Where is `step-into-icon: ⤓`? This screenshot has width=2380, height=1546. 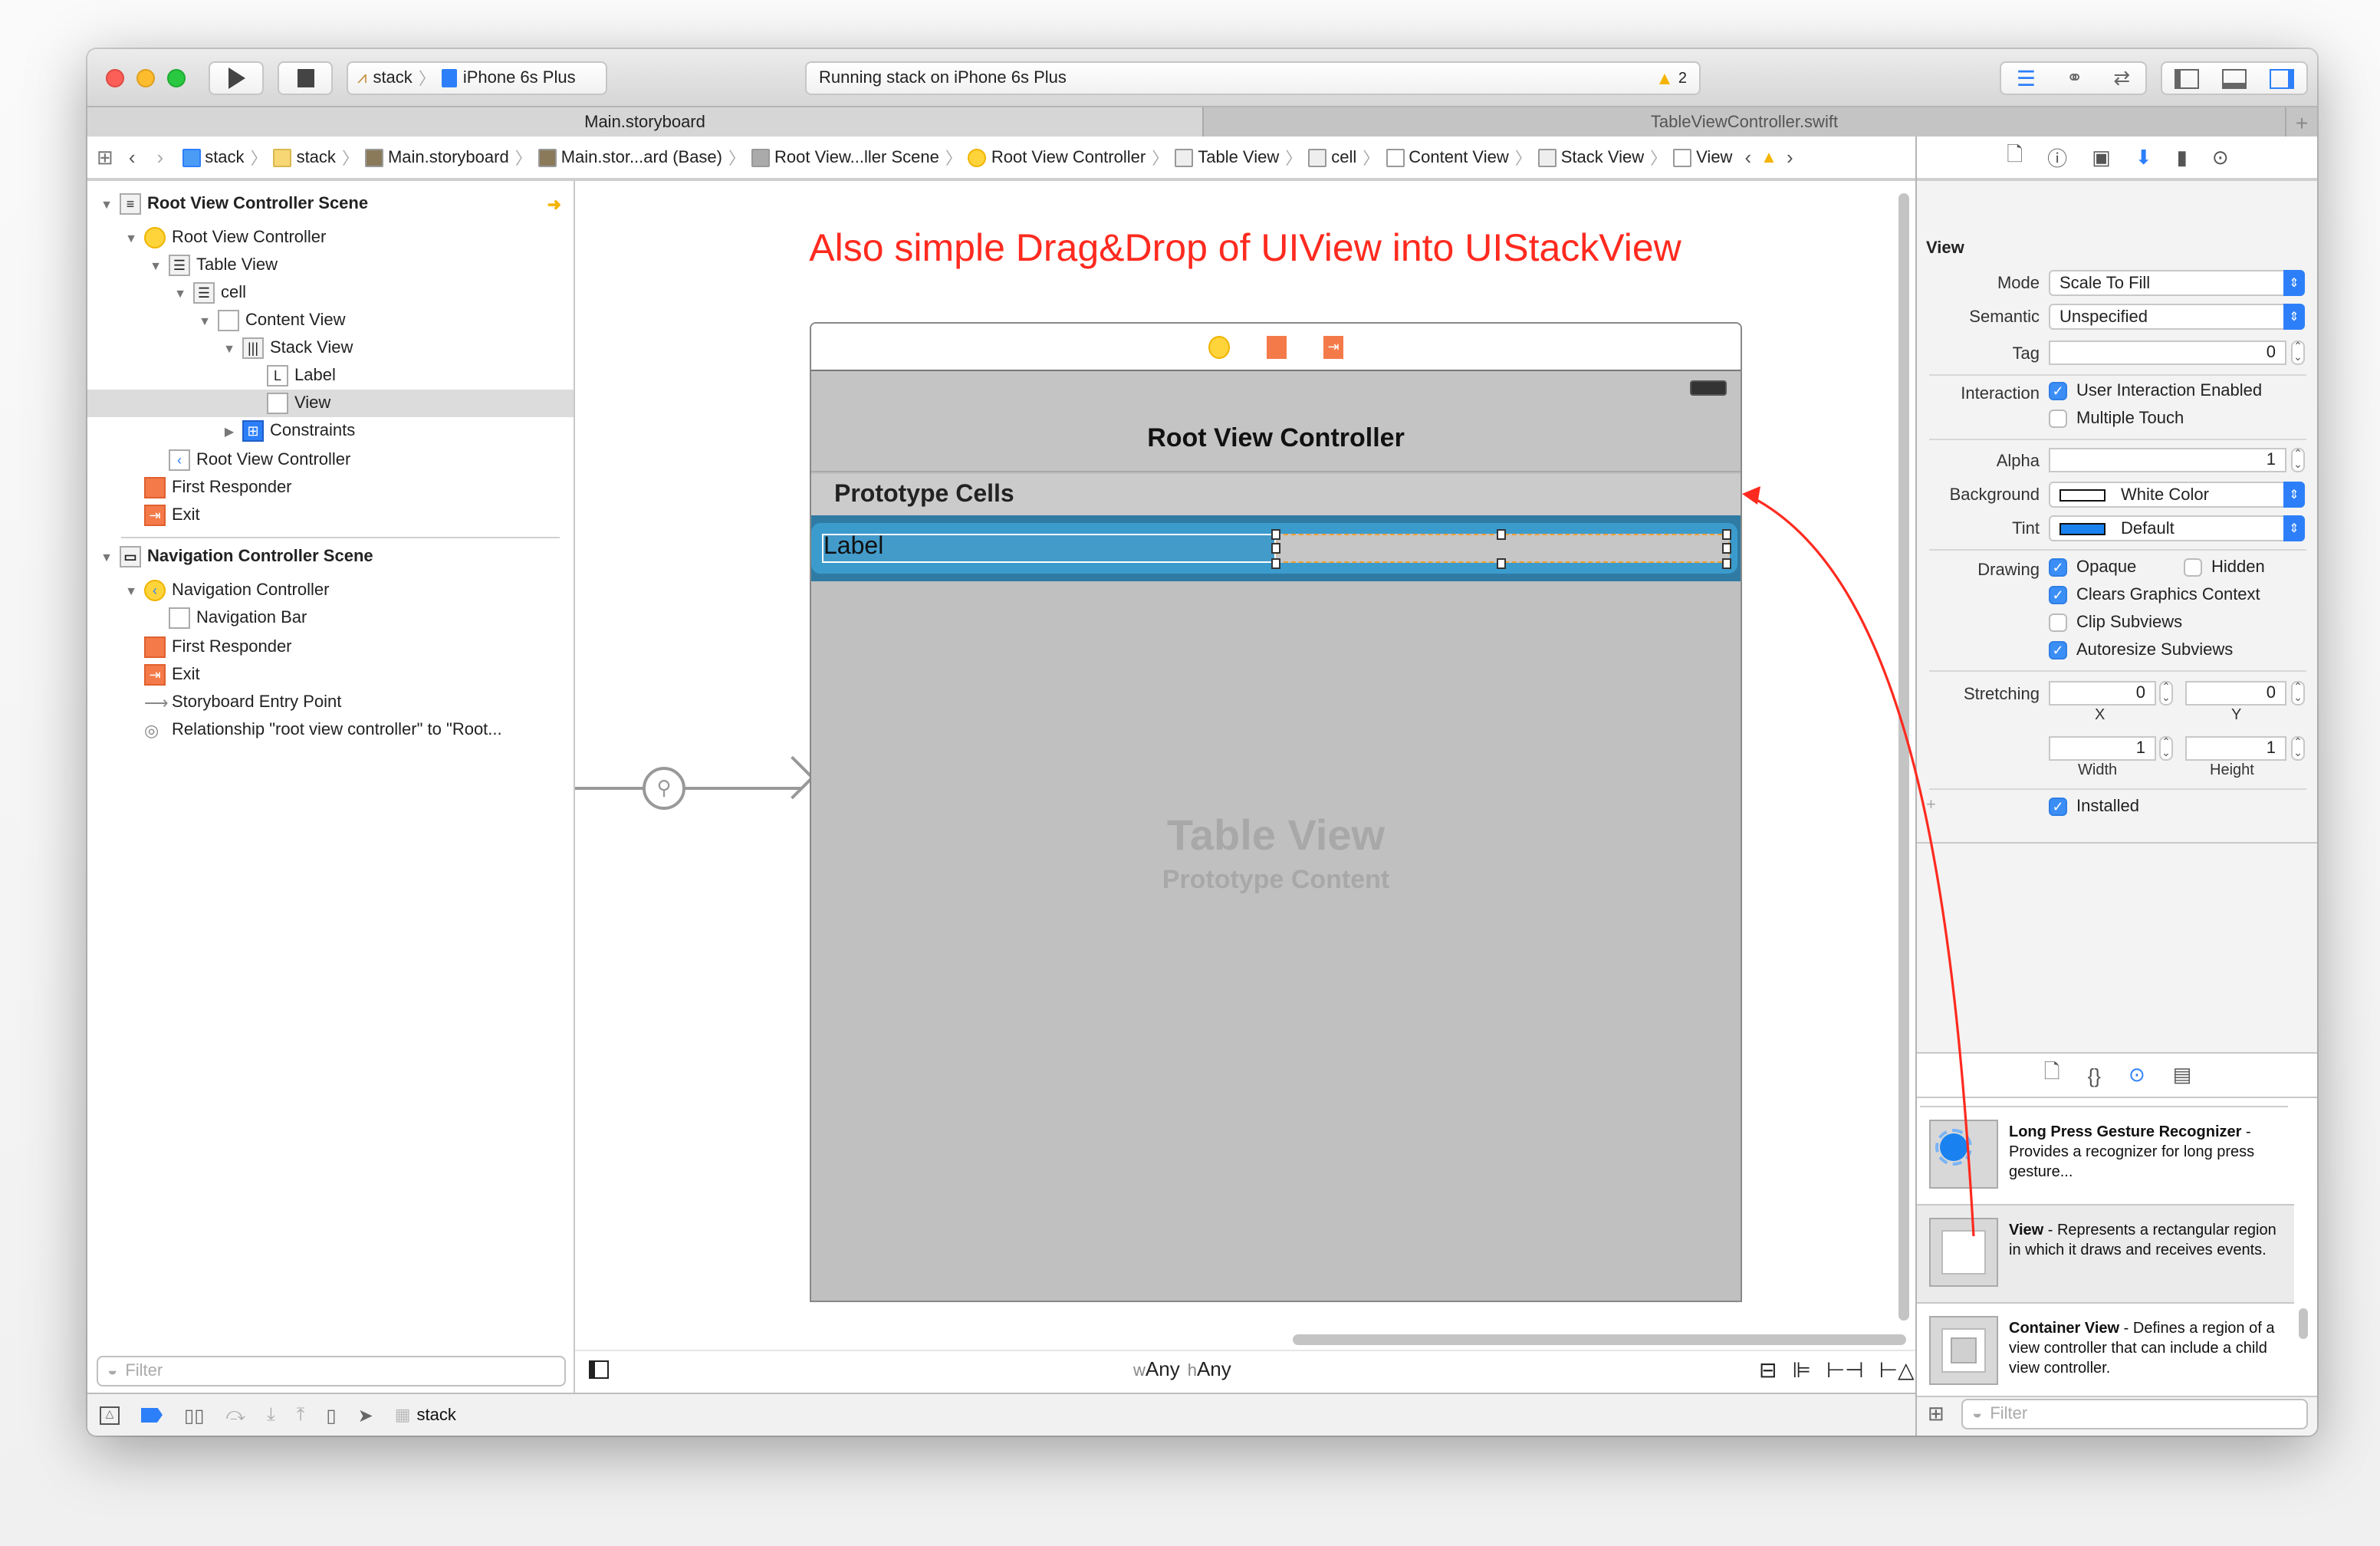 step-into-icon: ⤓ is located at coordinates (271, 1415).